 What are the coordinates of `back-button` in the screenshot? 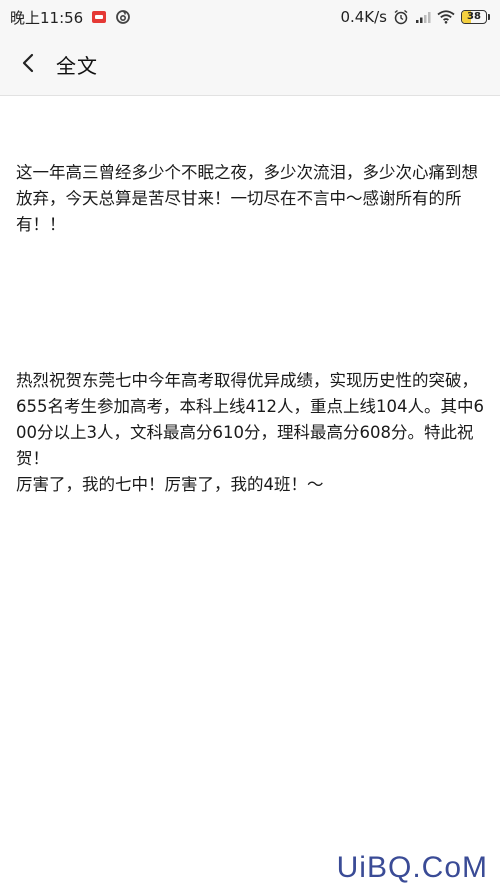 It's located at (29, 65).